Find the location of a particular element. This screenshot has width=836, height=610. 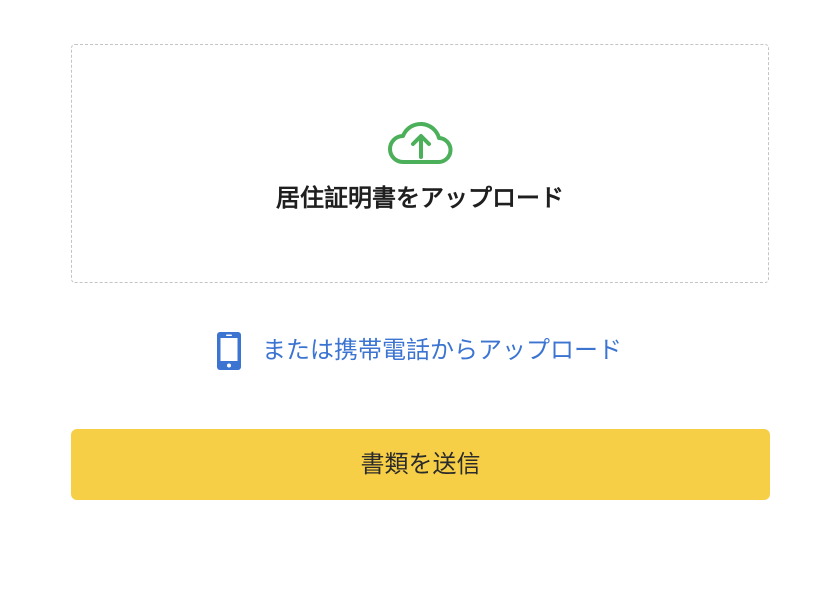

upload-label: 居住証明書をアップロード is located at coordinates (420, 198).